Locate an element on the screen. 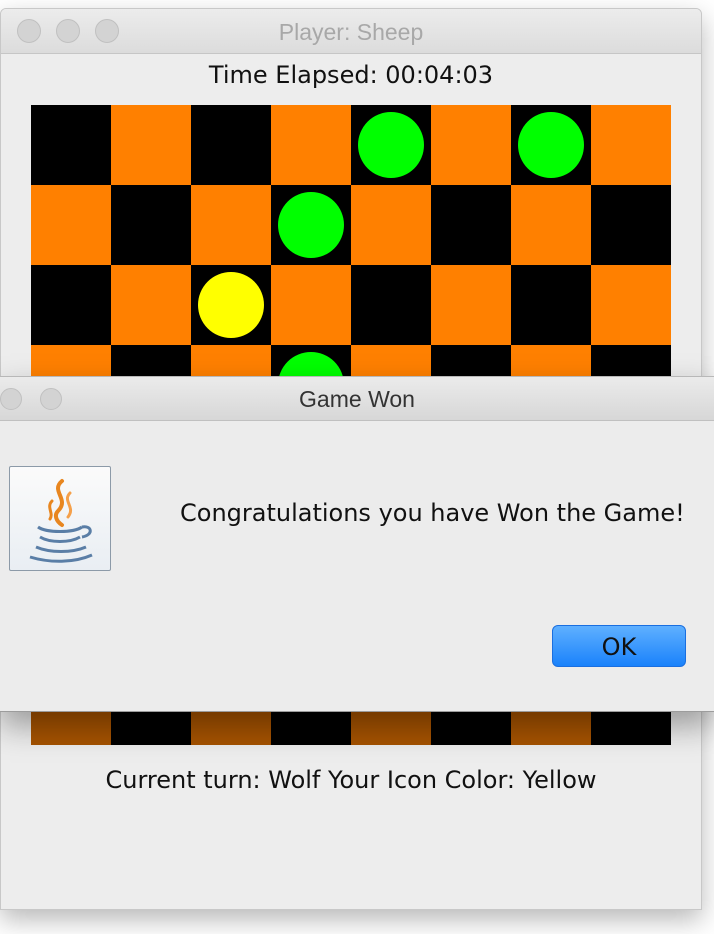 The height and width of the screenshot is (934, 714). window-title: Player: Sheep is located at coordinates (351, 32).